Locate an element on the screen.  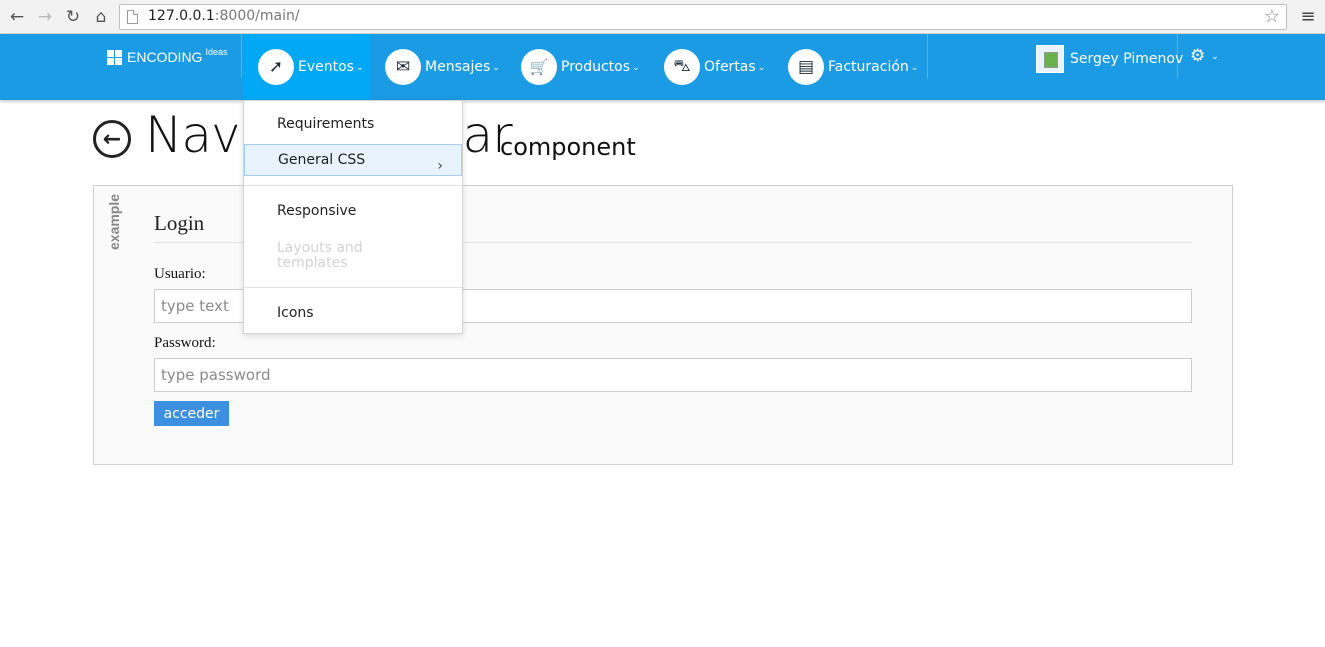
brand-name: ENCODING is located at coordinates (165, 57).